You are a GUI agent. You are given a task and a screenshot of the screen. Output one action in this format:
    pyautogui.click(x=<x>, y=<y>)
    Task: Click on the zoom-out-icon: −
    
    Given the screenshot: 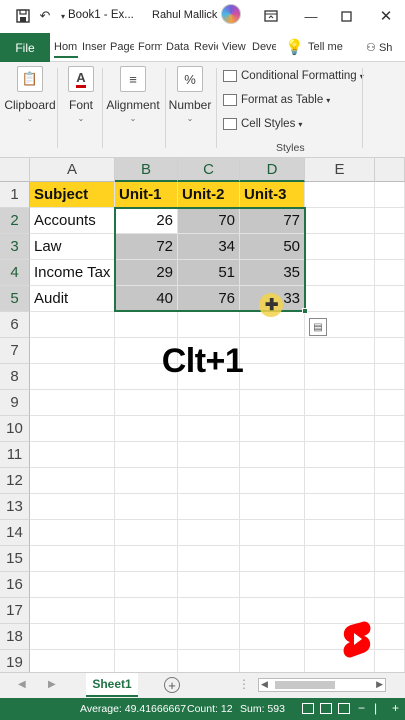 What is the action you would take?
    pyautogui.click(x=361, y=708)
    